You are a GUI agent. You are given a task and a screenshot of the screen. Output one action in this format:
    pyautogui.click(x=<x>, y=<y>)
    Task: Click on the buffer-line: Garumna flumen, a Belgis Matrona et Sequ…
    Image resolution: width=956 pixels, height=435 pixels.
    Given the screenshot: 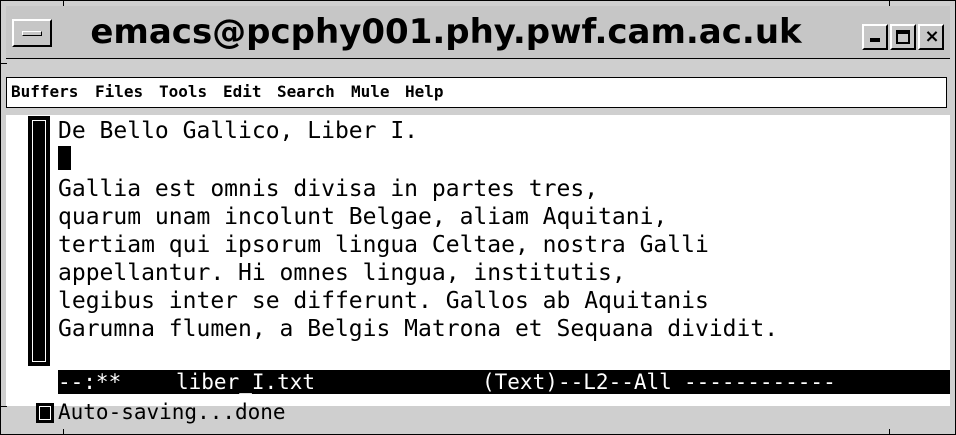 What is the action you would take?
    pyautogui.click(x=418, y=329)
    